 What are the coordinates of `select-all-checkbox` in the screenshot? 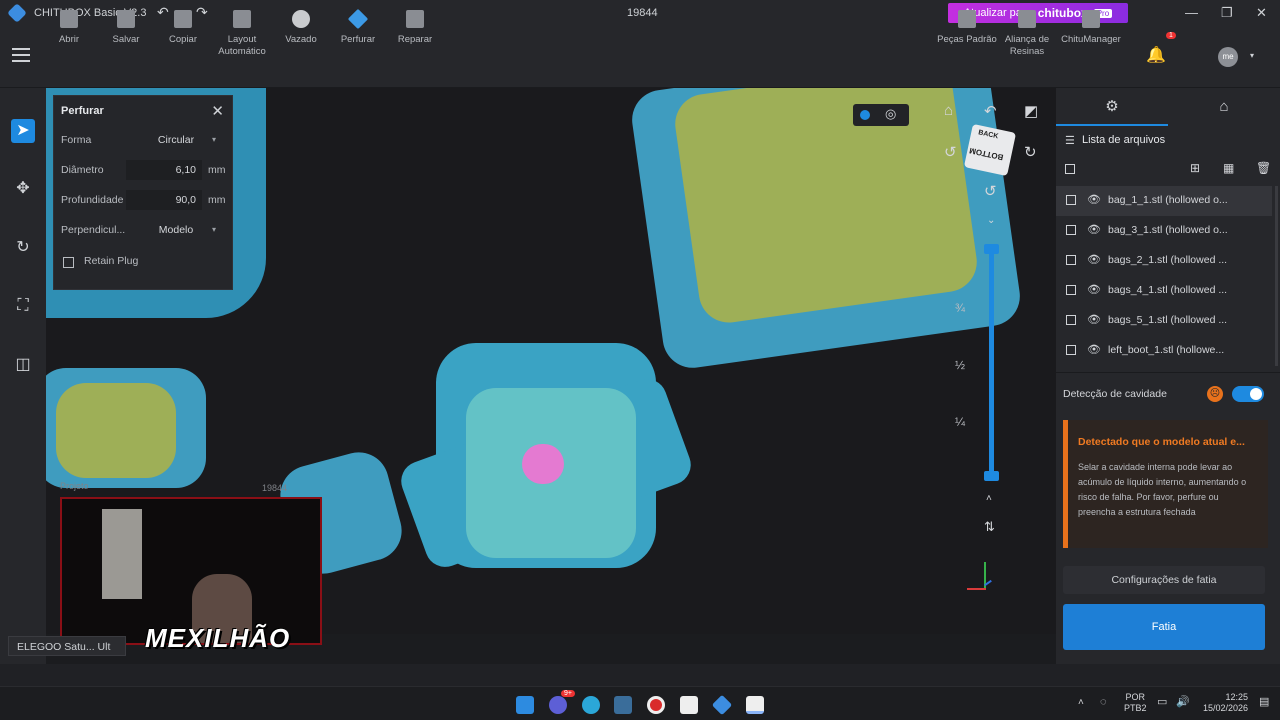 It's located at (1070, 169).